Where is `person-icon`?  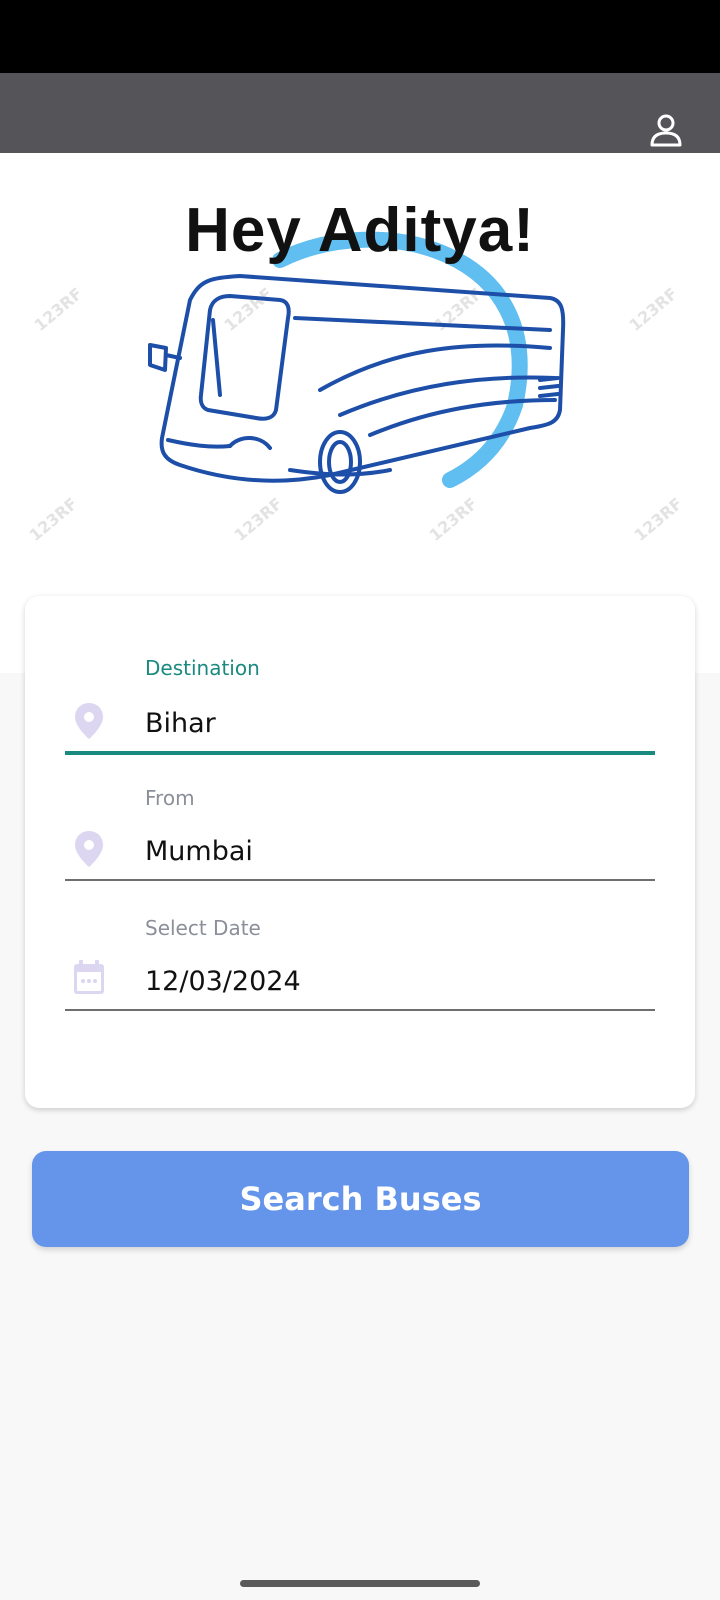 person-icon is located at coordinates (666, 130).